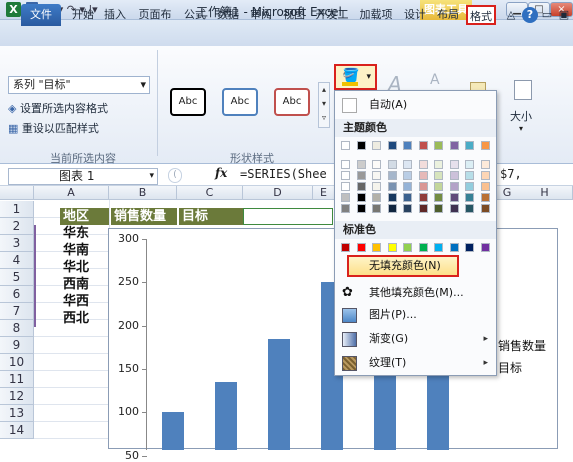  Describe the element at coordinates (17, 226) in the screenshot. I see `row-header: 2` at that location.